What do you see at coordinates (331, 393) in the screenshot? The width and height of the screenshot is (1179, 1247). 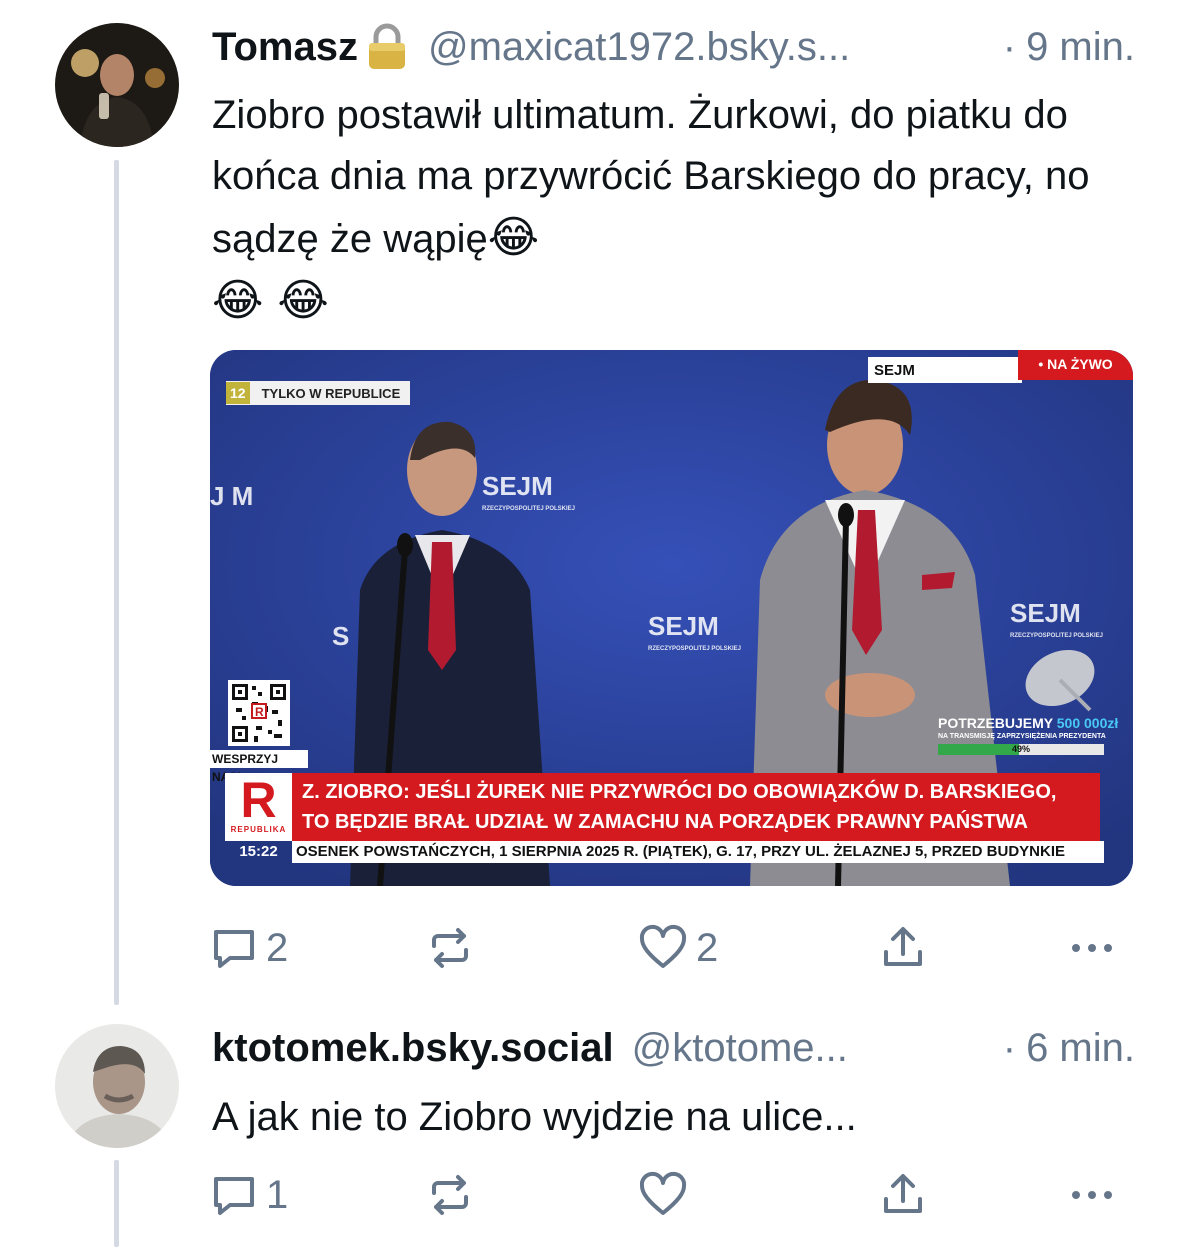 I see `exclusive-label: TYLKO W REPUBLICE` at bounding box center [331, 393].